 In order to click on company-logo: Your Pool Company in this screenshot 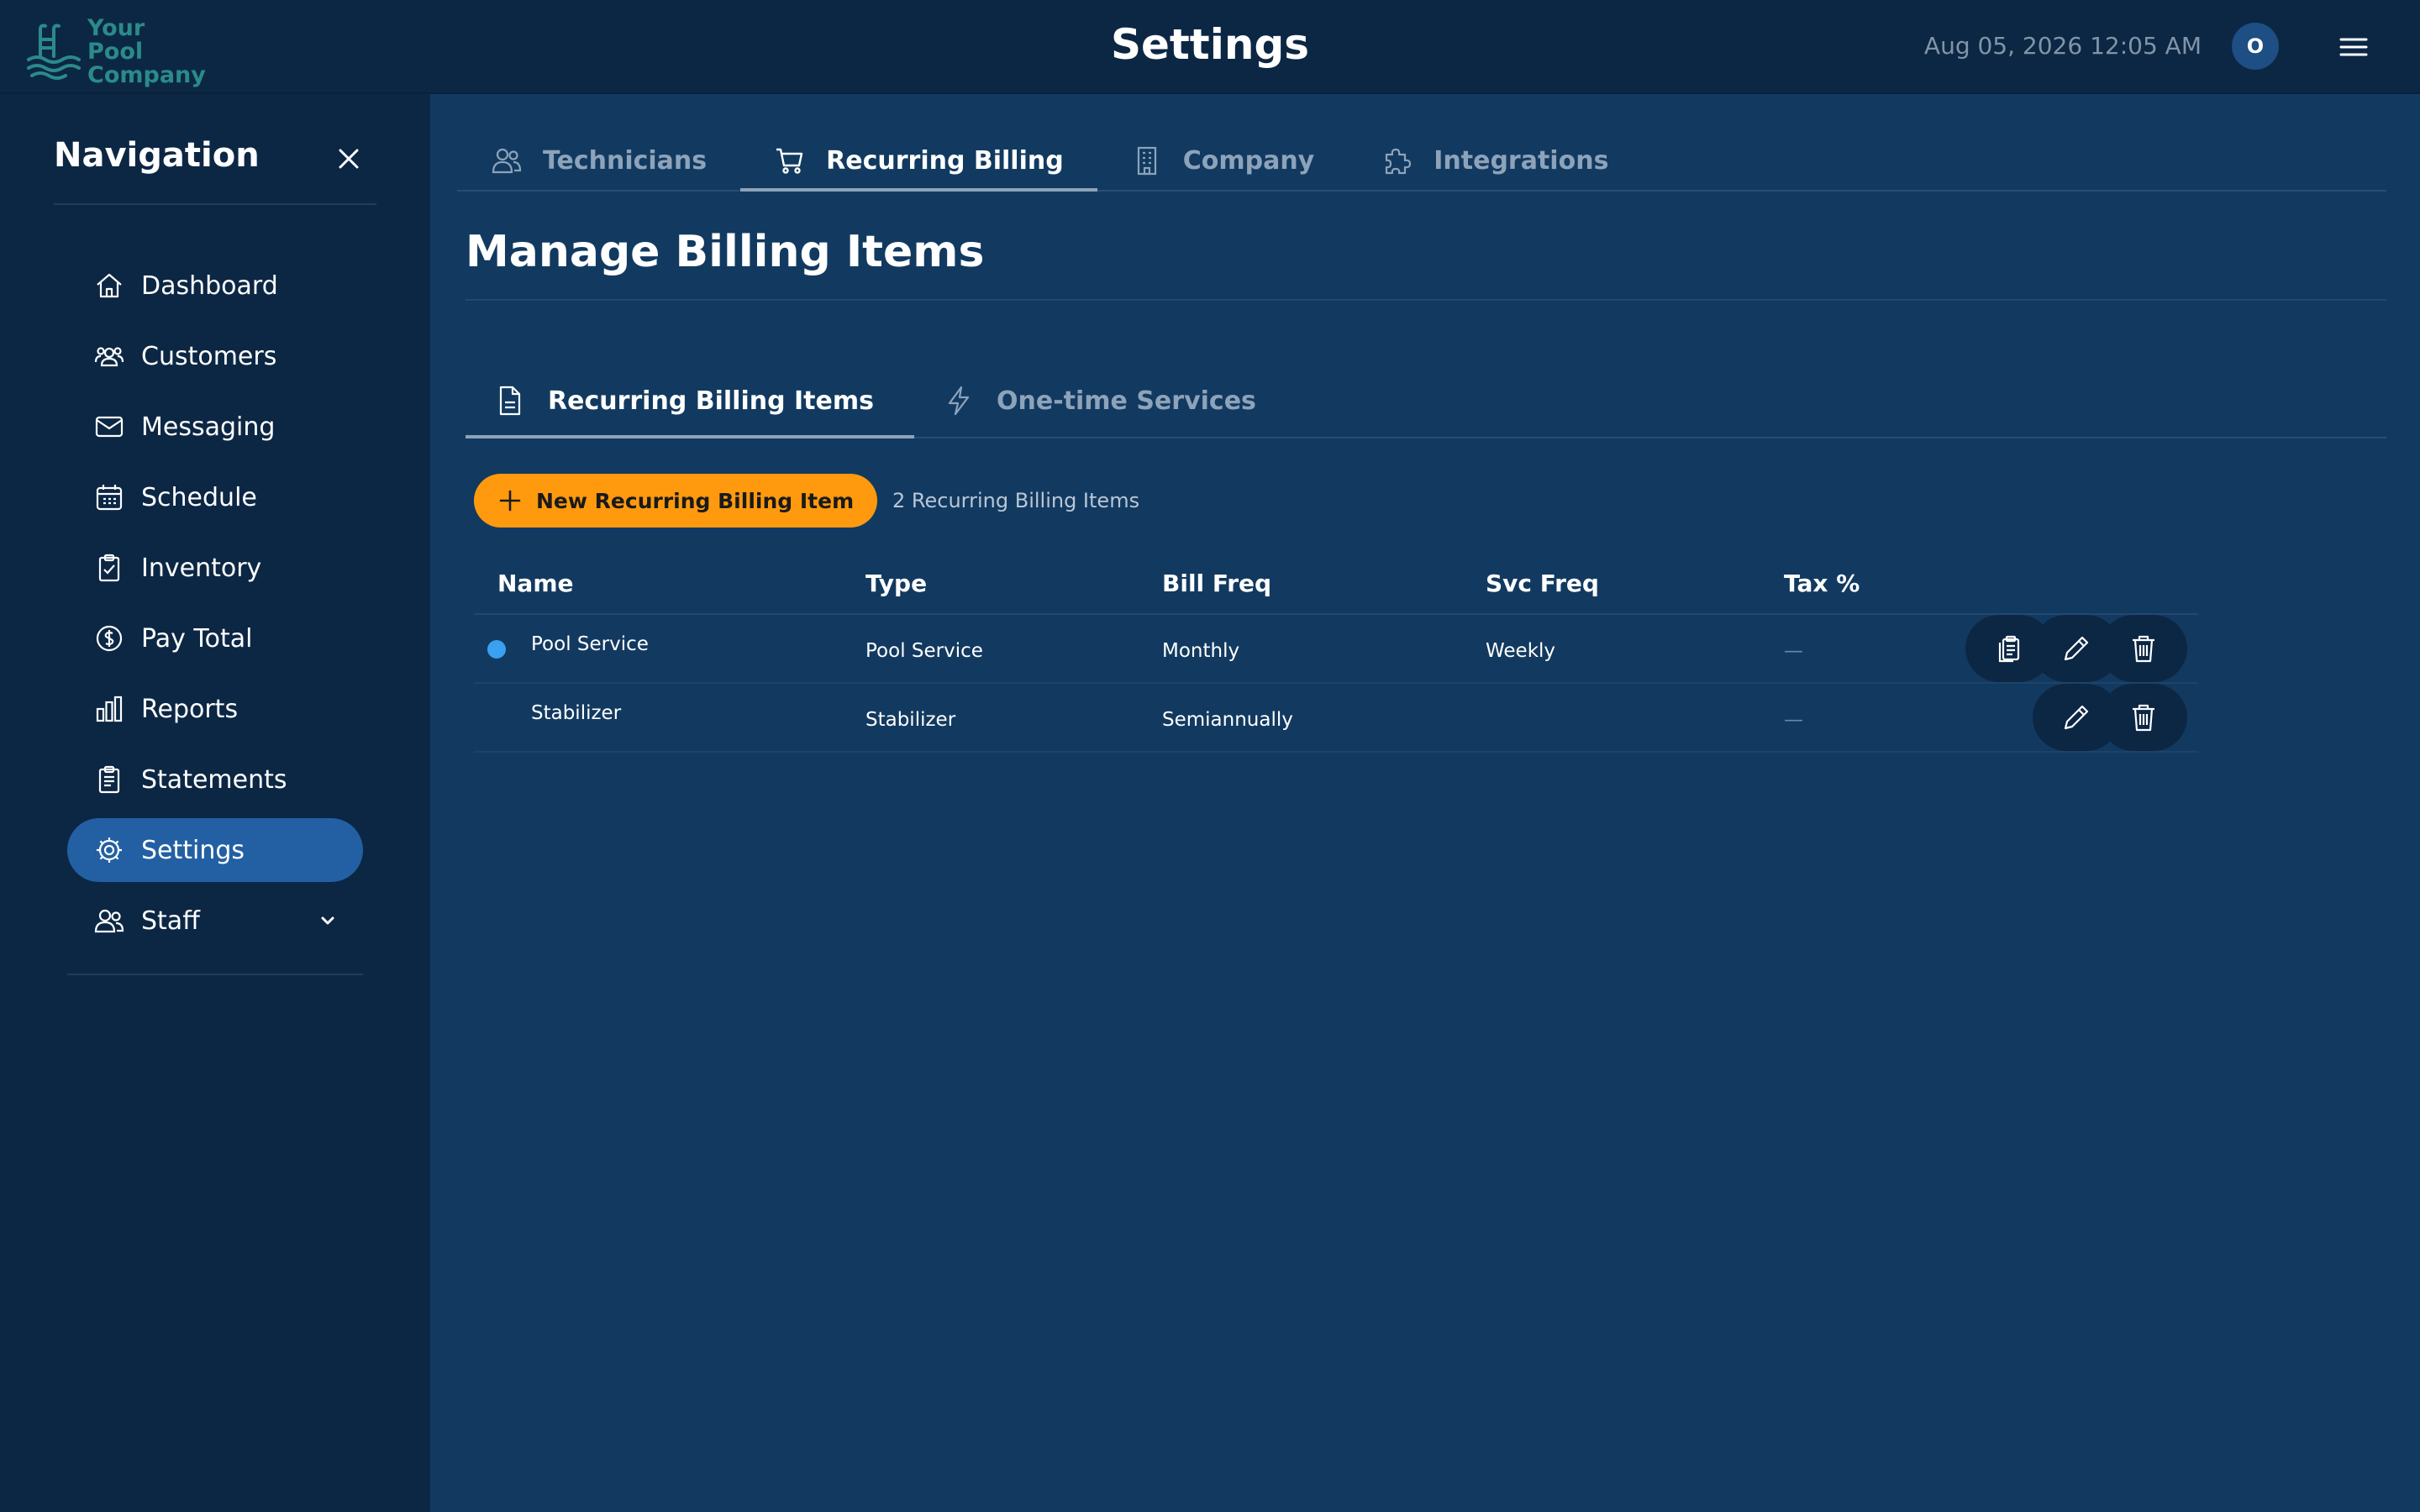, I will do `click(115, 51)`.